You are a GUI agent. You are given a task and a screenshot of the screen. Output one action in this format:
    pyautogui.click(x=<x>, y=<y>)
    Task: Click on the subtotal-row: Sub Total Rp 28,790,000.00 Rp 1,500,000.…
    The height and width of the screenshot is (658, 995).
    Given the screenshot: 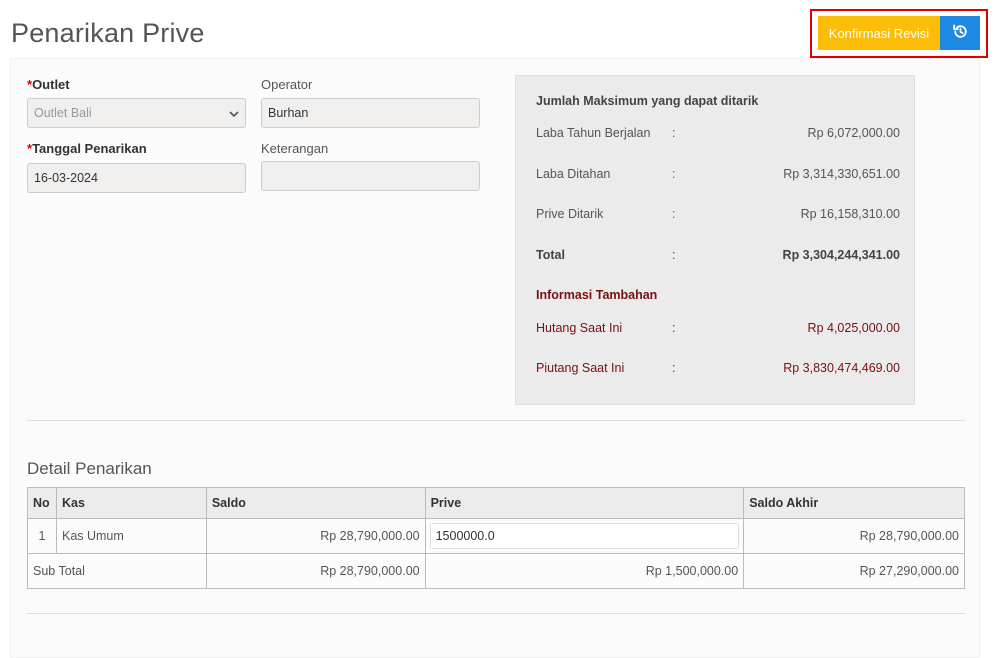 What is the action you would take?
    pyautogui.click(x=496, y=571)
    